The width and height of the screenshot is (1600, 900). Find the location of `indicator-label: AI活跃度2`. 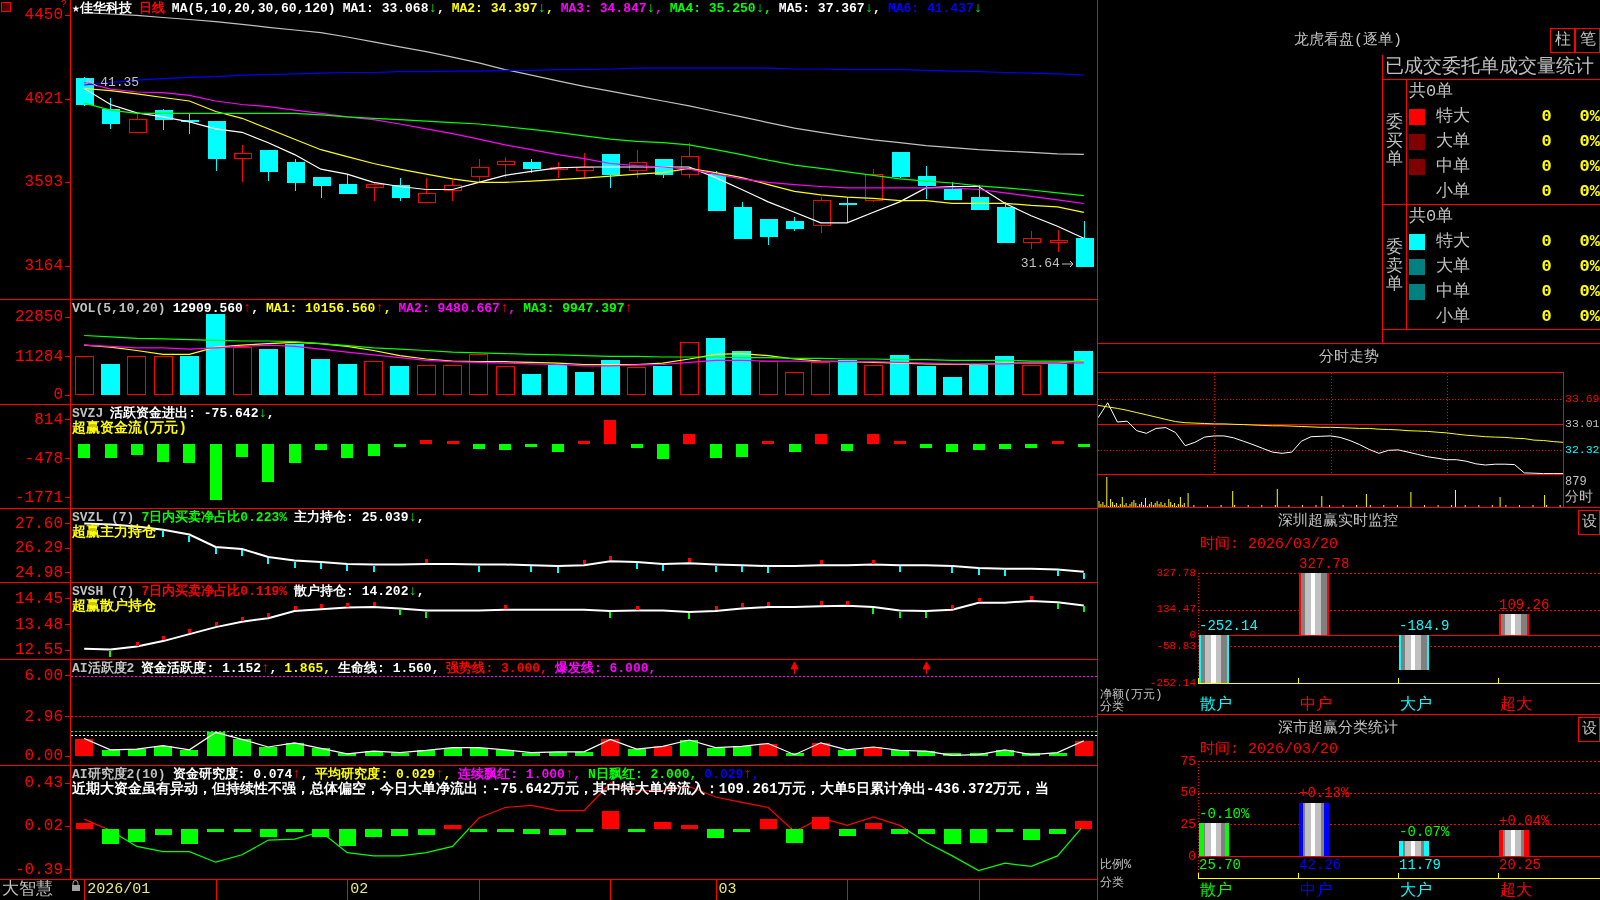

indicator-label: AI活跃度2 is located at coordinates (103, 668).